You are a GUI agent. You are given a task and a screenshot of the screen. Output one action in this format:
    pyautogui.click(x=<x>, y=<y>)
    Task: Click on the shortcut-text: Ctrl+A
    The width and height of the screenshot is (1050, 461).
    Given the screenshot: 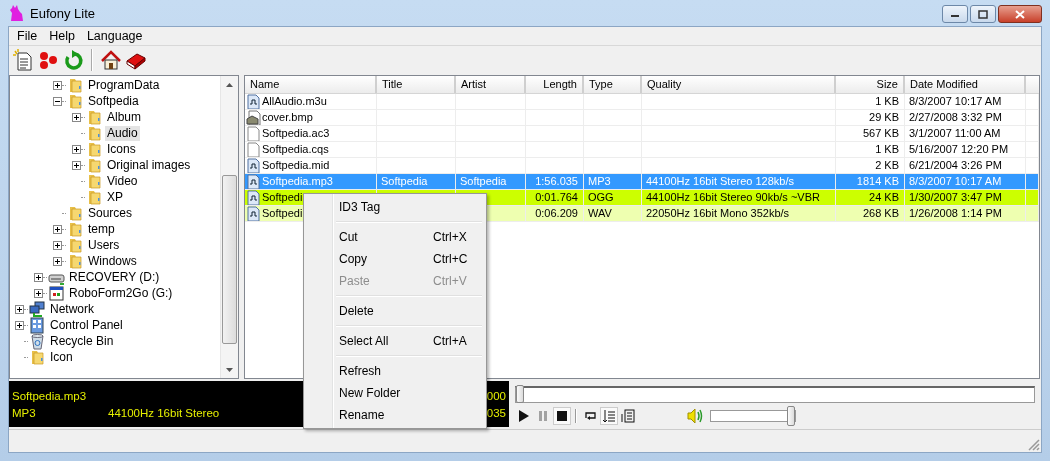 What is the action you would take?
    pyautogui.click(x=450, y=341)
    